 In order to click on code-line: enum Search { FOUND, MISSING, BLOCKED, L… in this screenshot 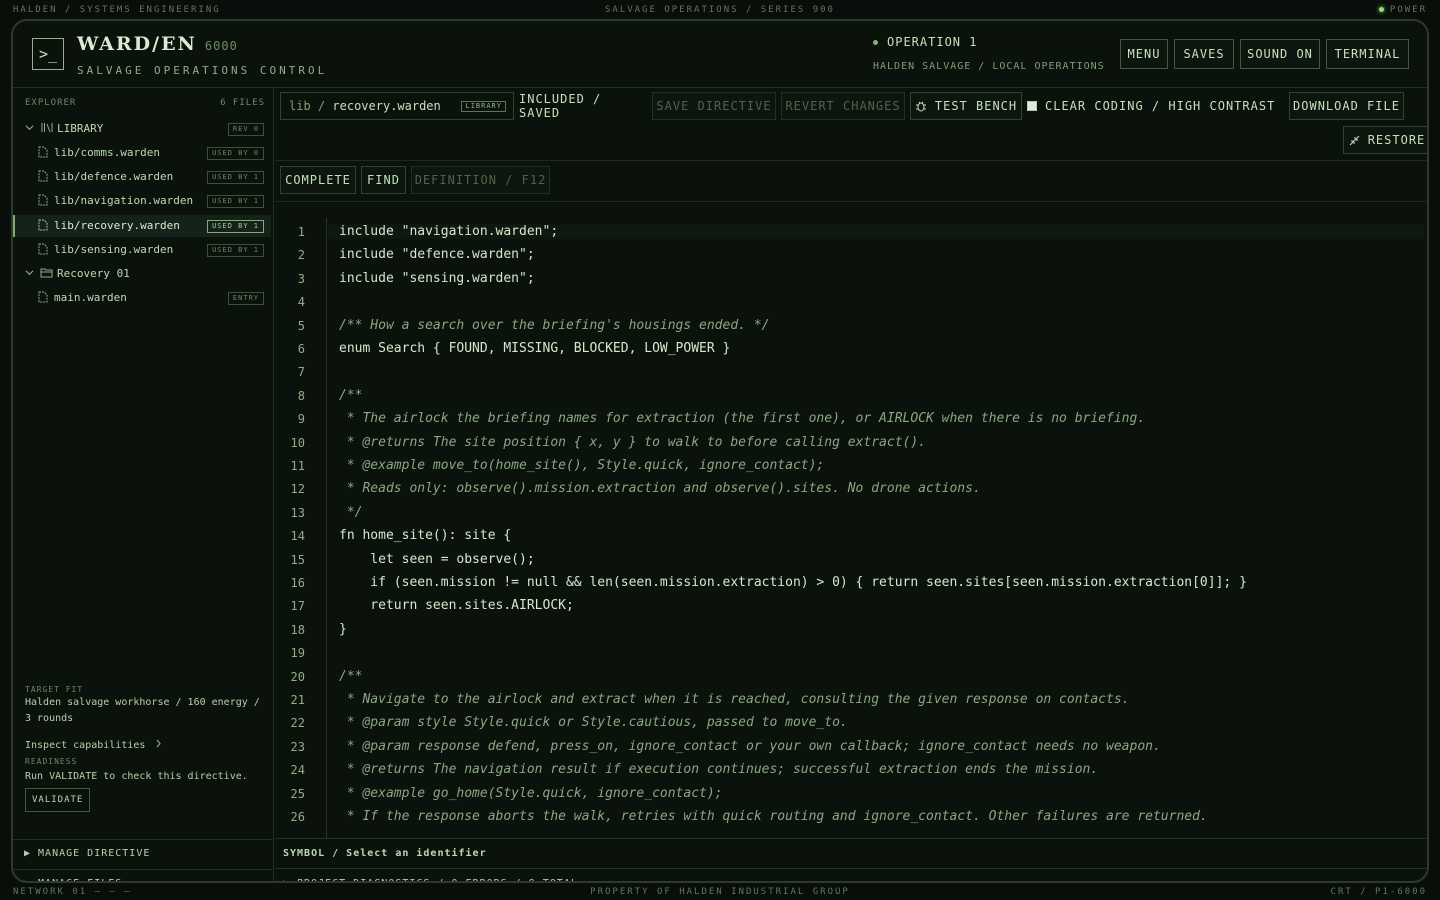, I will do `click(534, 348)`.